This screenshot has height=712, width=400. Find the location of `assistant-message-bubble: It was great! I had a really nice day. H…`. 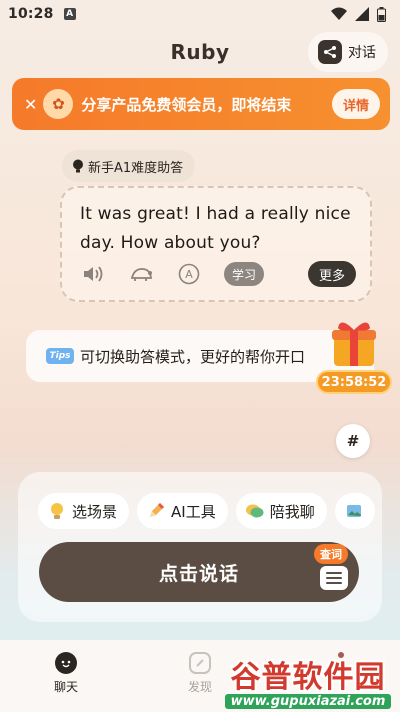

assistant-message-bubble: It was great! I had a really nice day. H… is located at coordinates (216, 244).